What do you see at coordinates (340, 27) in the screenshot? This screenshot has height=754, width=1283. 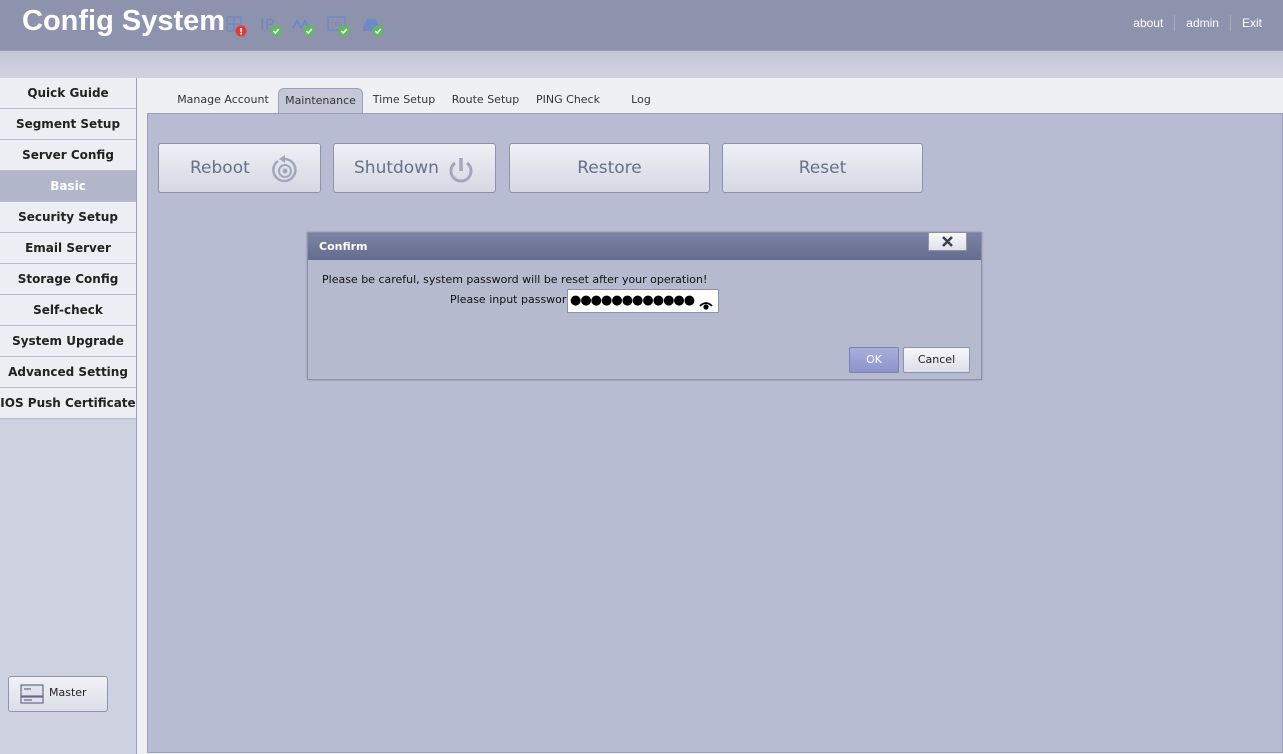 I see `cpu-icon: CPU` at bounding box center [340, 27].